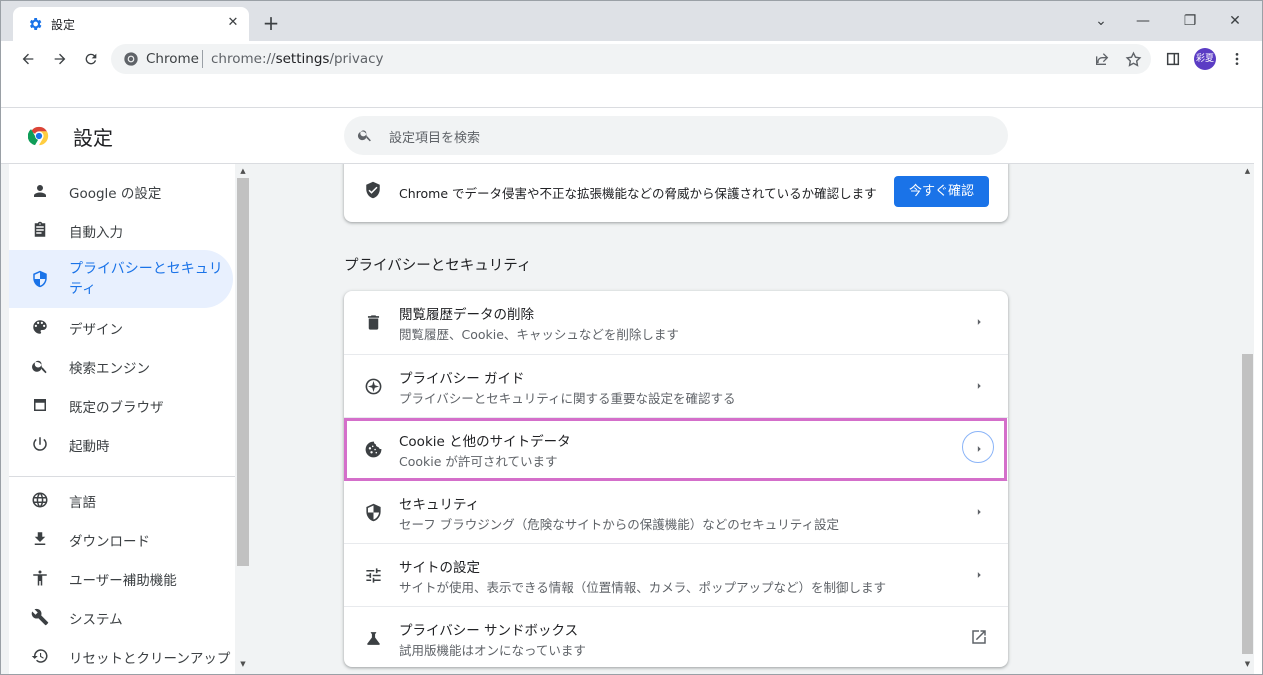 The height and width of the screenshot is (675, 1263). Describe the element at coordinates (489, 631) in the screenshot. I see `row-title: プライバシー サンドボックス` at that location.